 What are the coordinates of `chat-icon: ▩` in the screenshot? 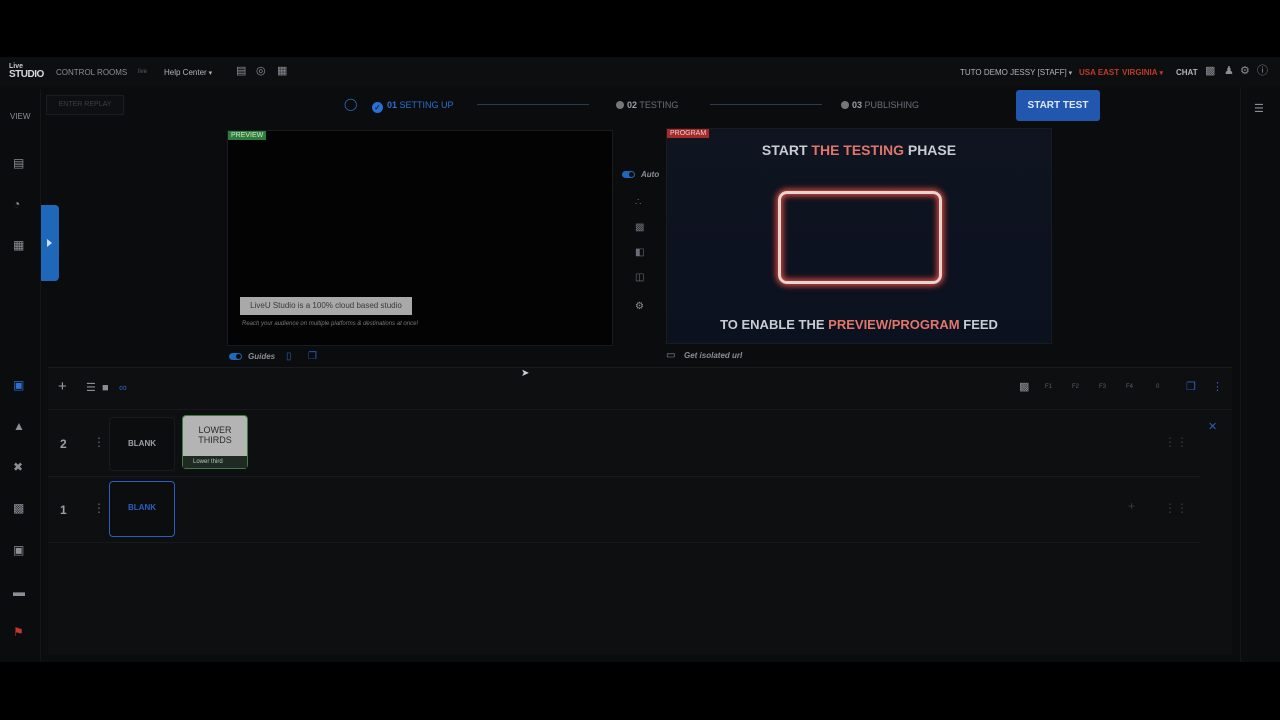 It's located at (1210, 71).